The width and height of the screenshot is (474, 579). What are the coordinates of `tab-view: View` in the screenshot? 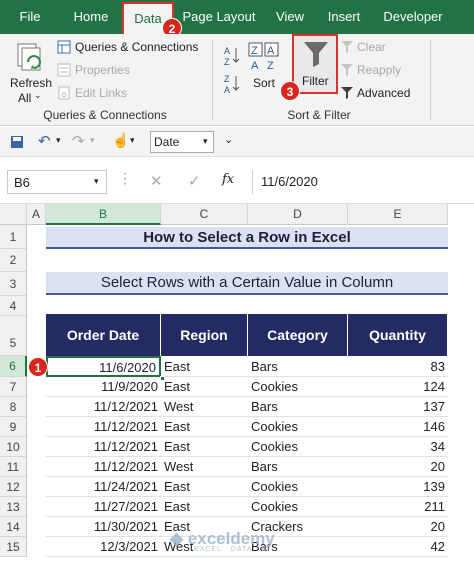 It's located at (290, 17).